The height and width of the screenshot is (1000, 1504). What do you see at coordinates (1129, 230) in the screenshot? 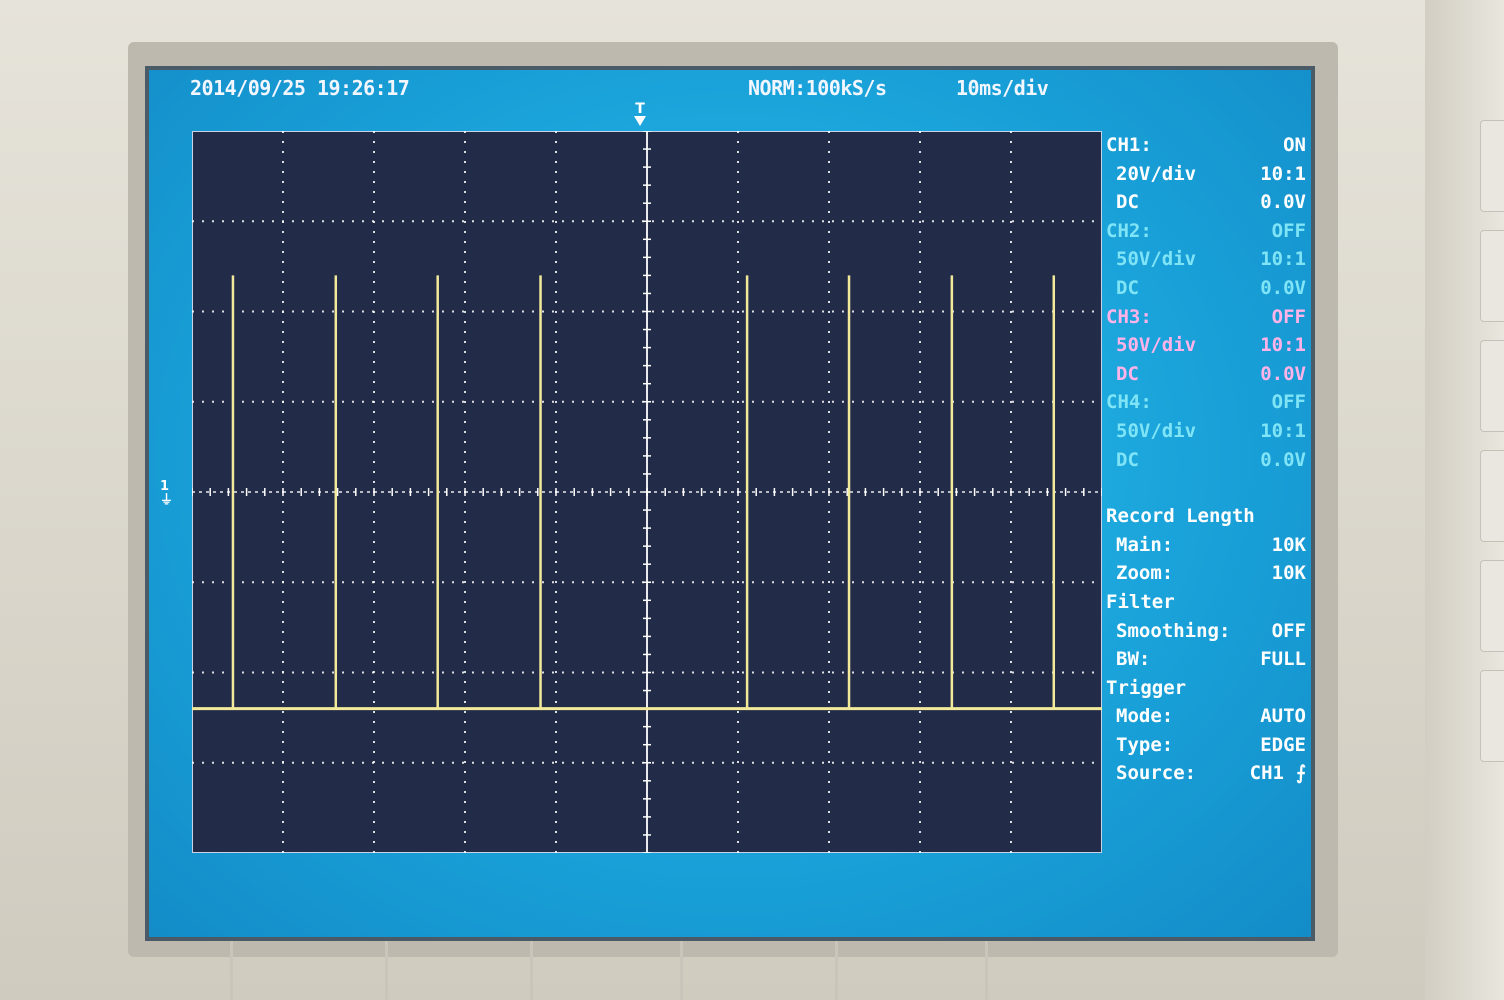
I see `ch2-label: CH2:` at bounding box center [1129, 230].